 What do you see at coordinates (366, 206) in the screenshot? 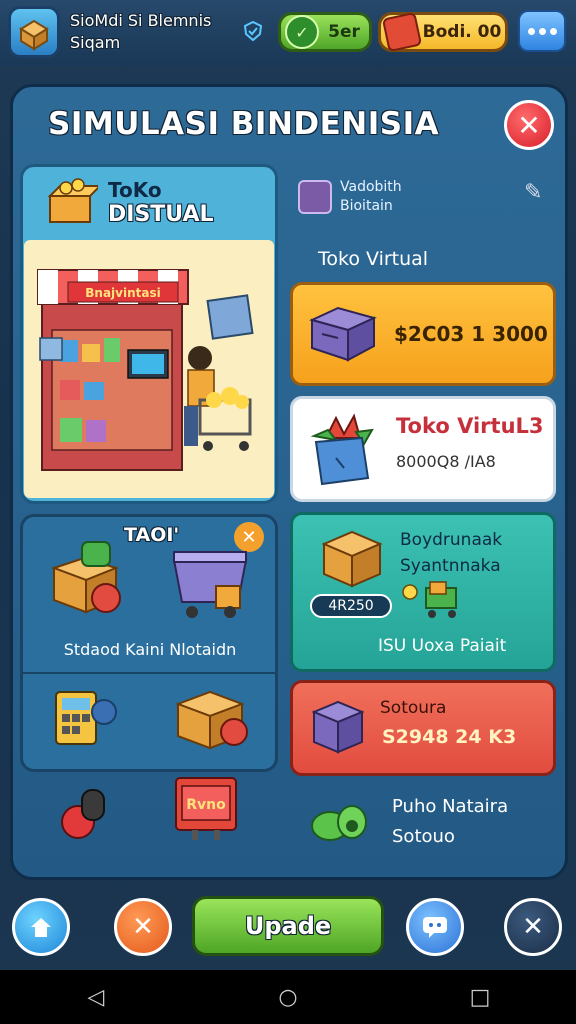
I see `vendor-label-line2: Bioitain` at bounding box center [366, 206].